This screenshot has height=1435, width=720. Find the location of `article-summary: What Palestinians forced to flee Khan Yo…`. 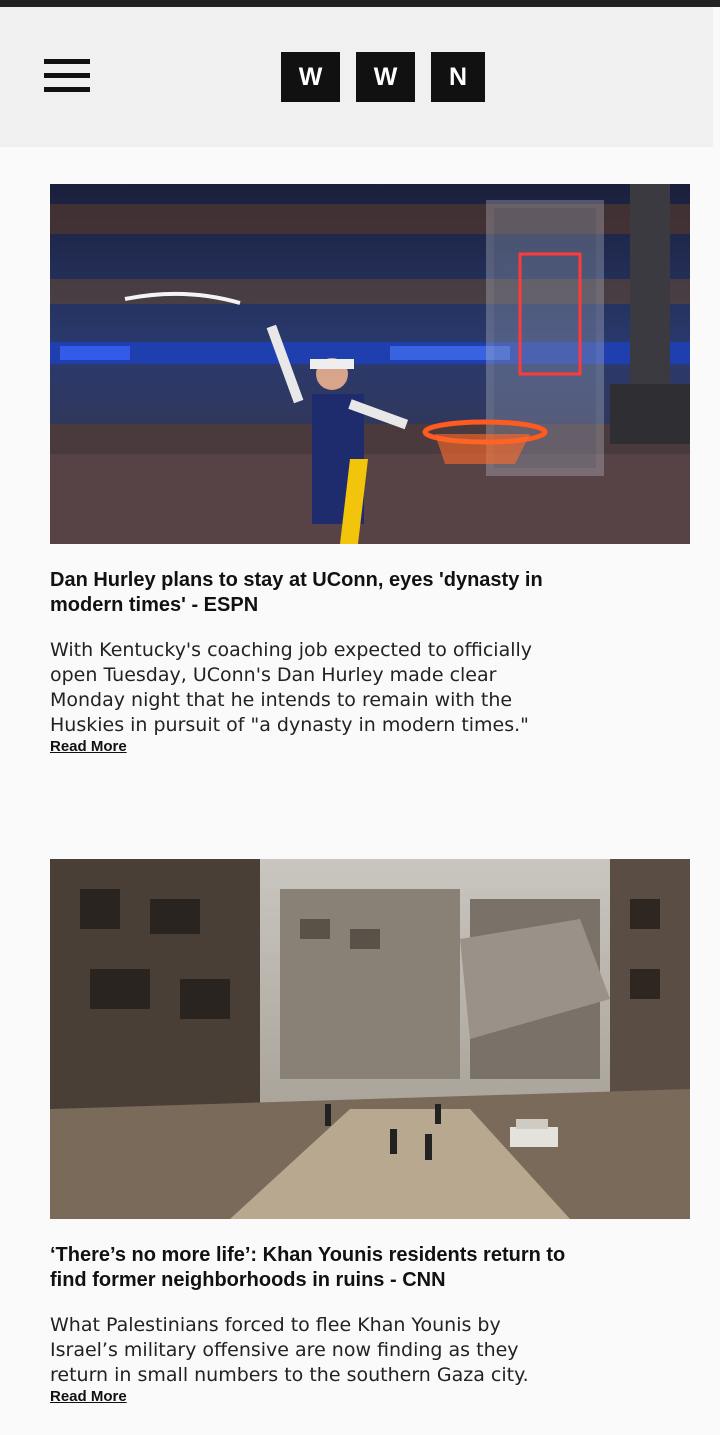

article-summary: What Palestinians forced to flee Khan Yo… is located at coordinates (289, 1350).